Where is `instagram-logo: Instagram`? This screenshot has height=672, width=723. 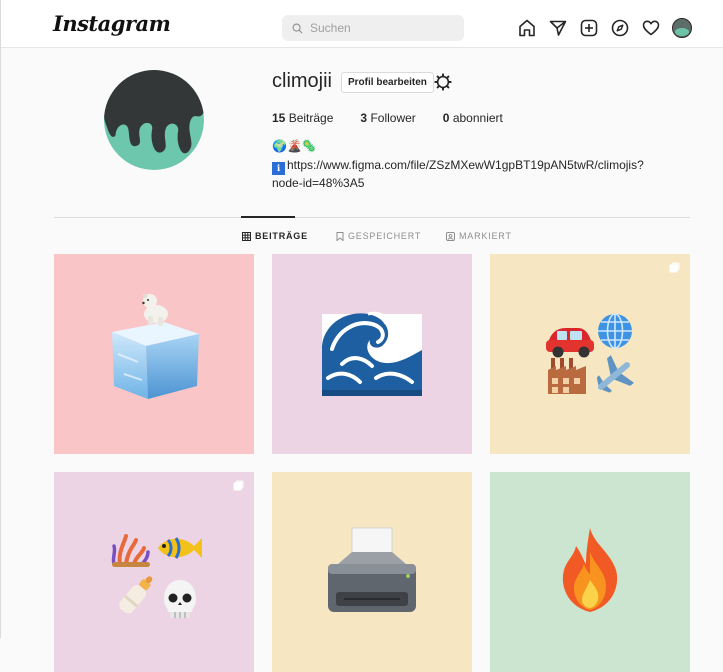 instagram-logo: Instagram is located at coordinates (112, 23).